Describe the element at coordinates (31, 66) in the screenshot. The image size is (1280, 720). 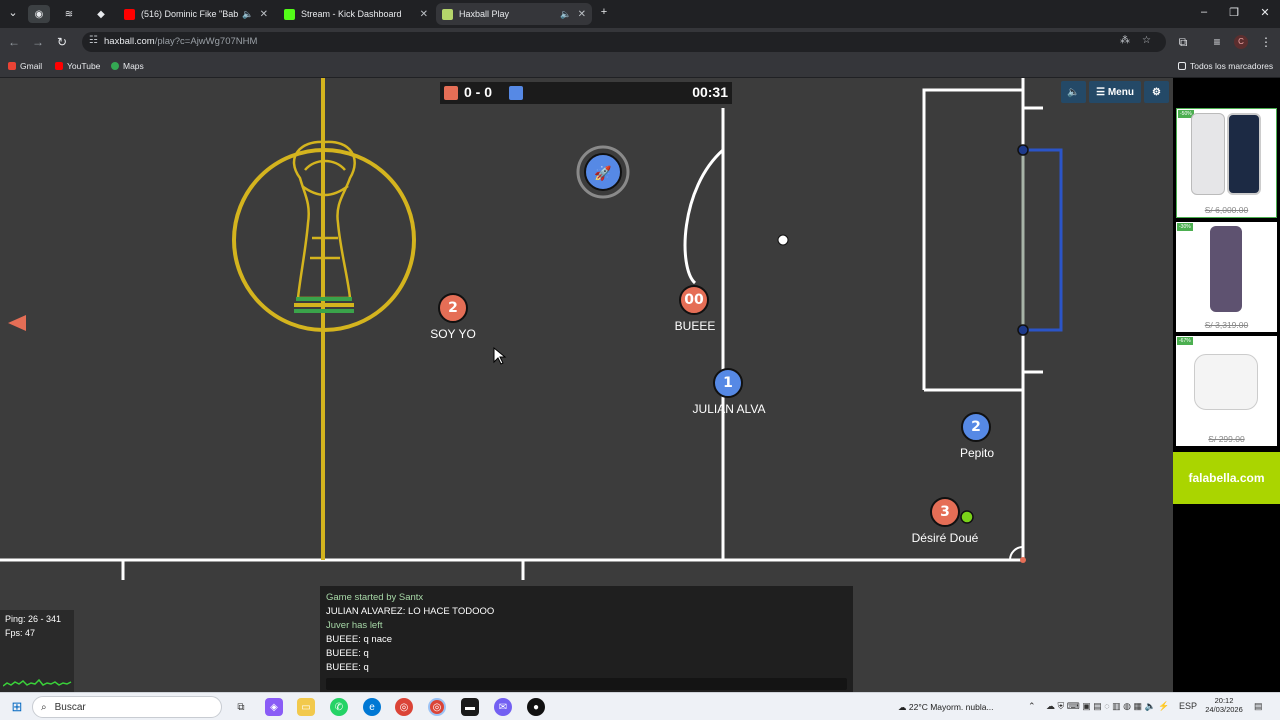
I see `bookmark-label: Gmail` at that location.